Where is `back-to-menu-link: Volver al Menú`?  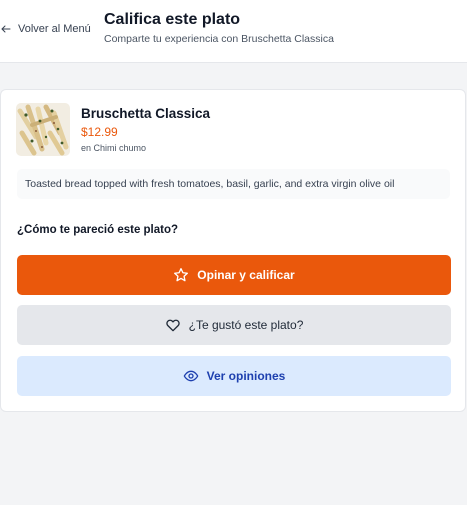 back-to-menu-link: Volver al Menú is located at coordinates (45, 29).